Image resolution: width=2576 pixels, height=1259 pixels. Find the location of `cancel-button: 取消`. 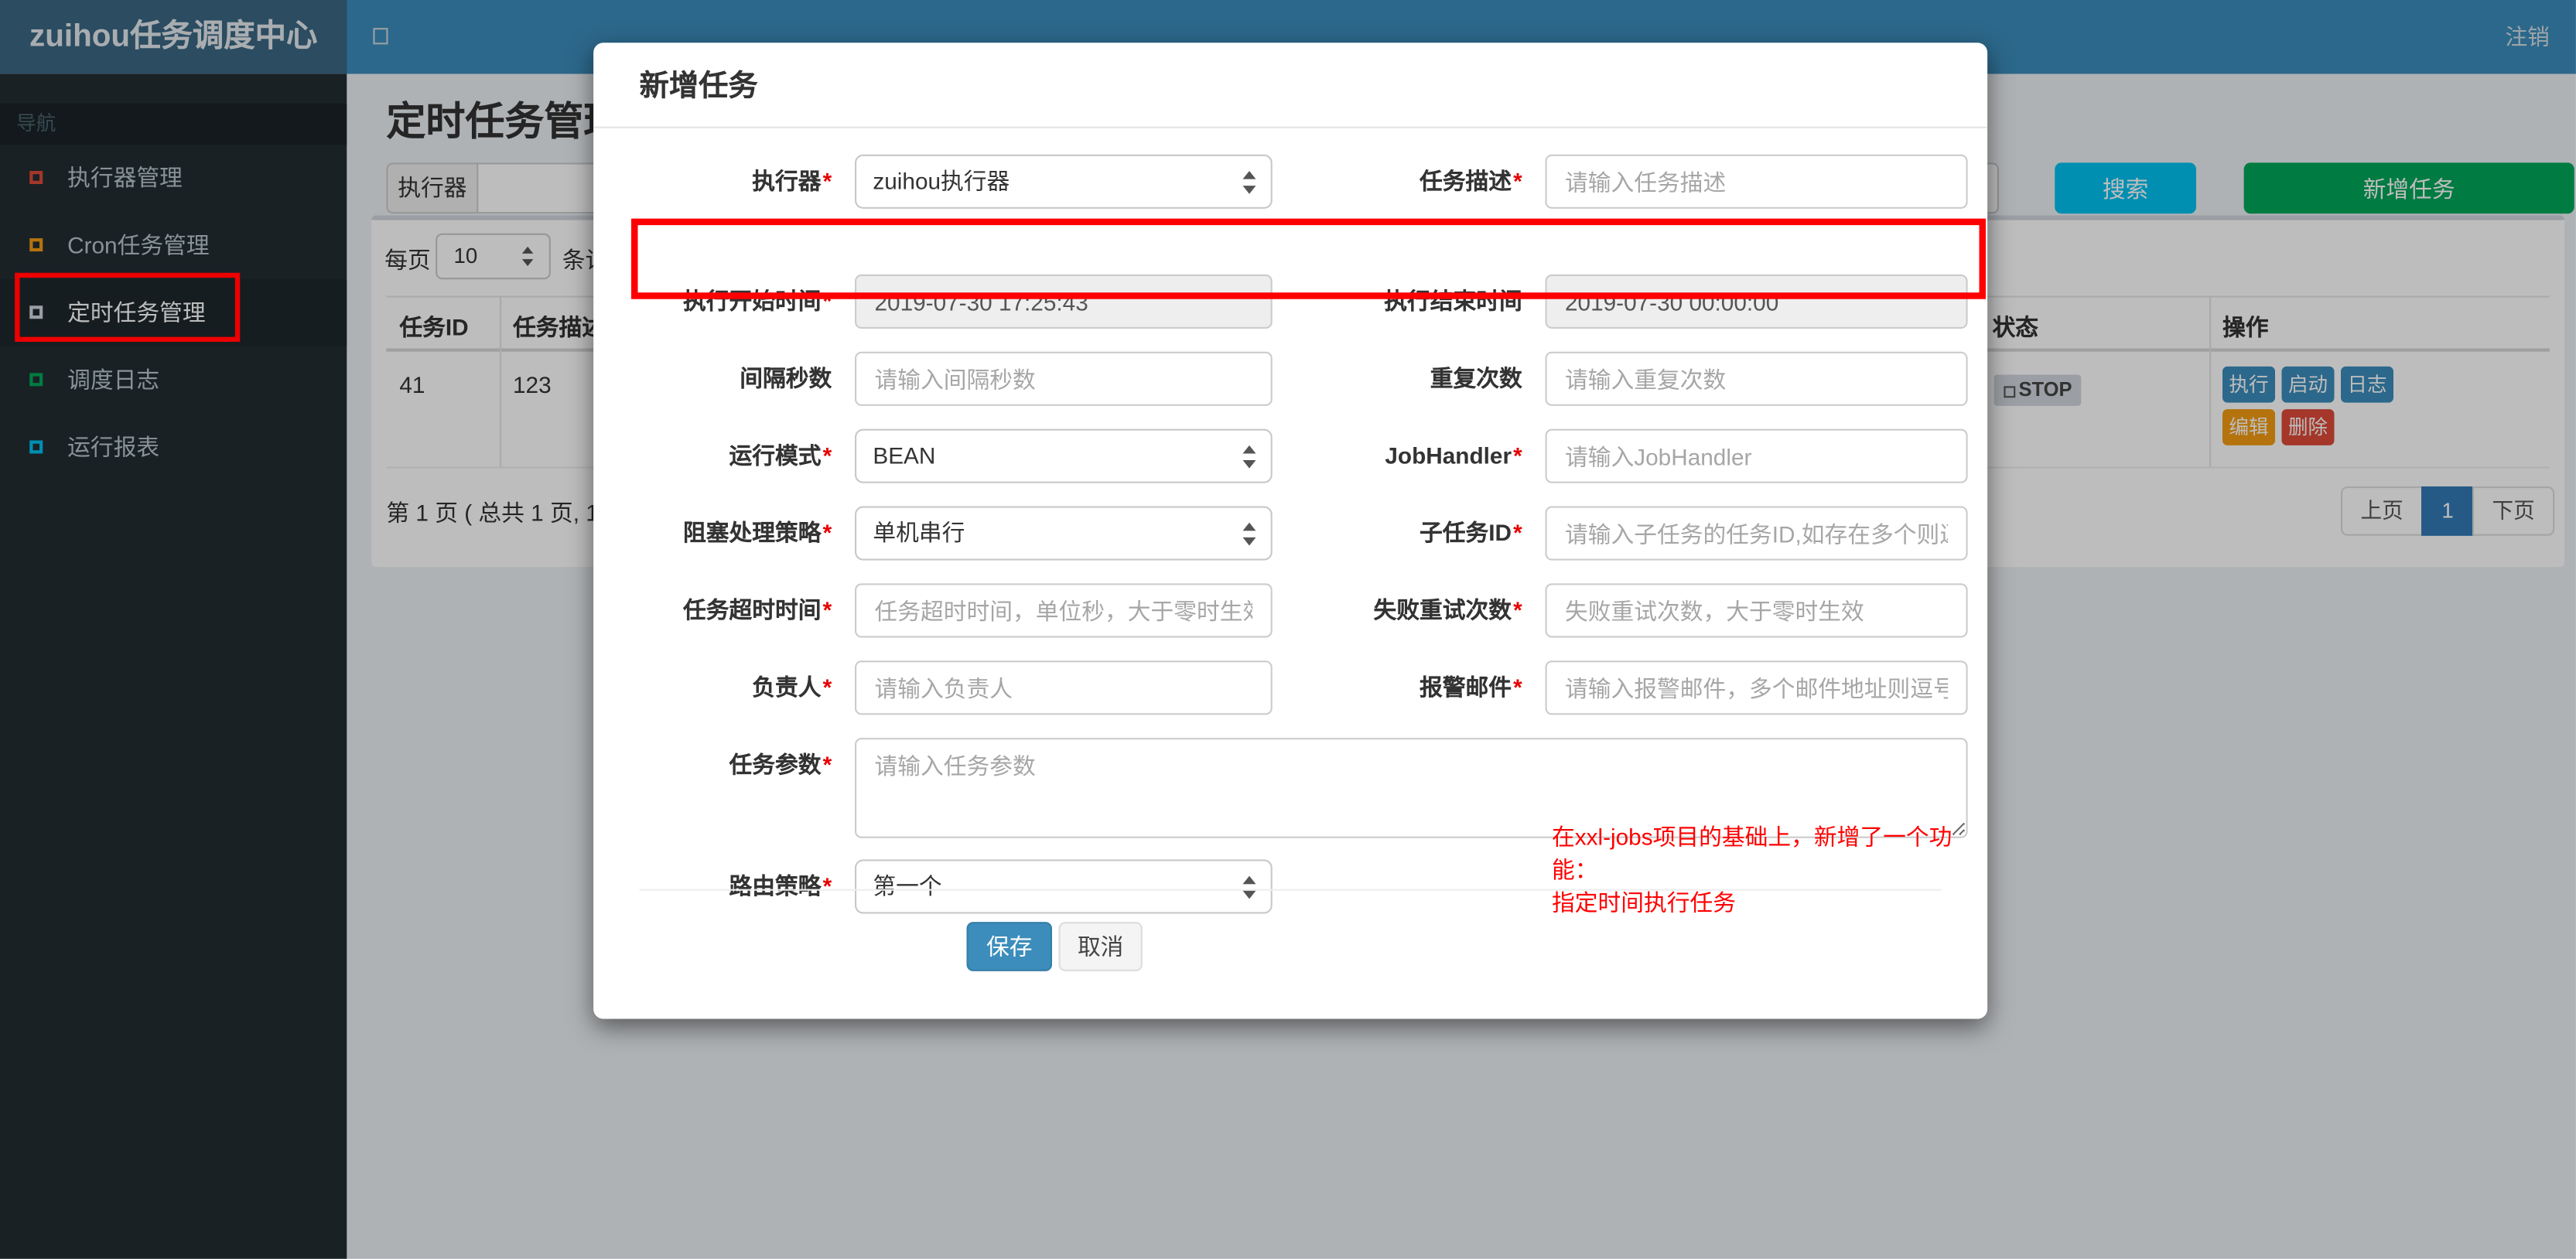

cancel-button: 取消 is located at coordinates (1100, 946).